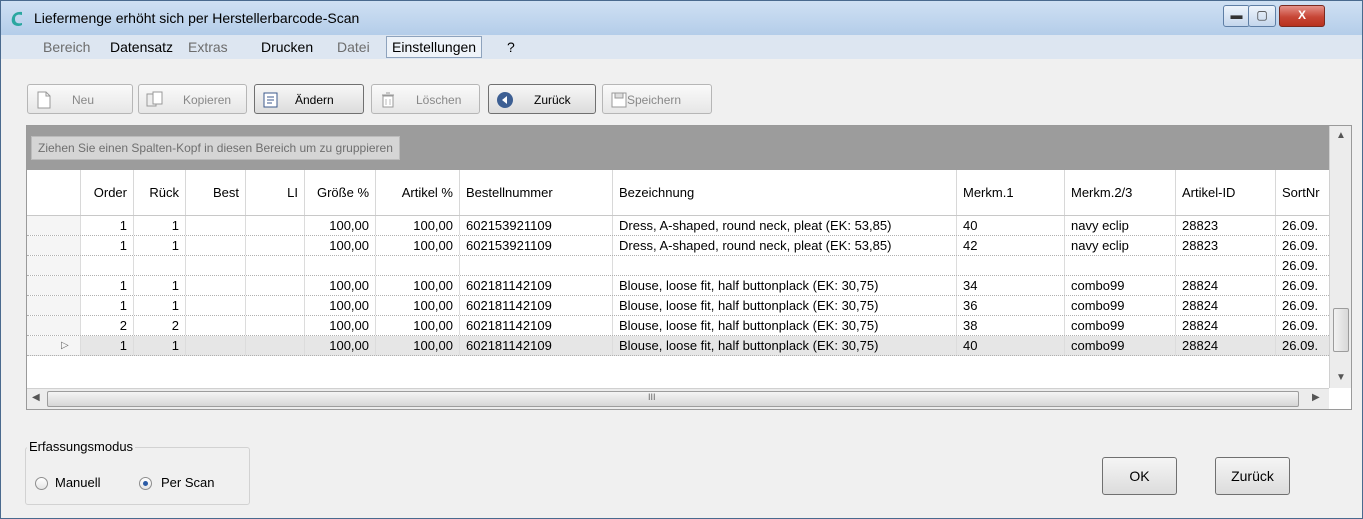 The height and width of the screenshot is (519, 1363). What do you see at coordinates (107, 265) in the screenshot?
I see `cell-order` at bounding box center [107, 265].